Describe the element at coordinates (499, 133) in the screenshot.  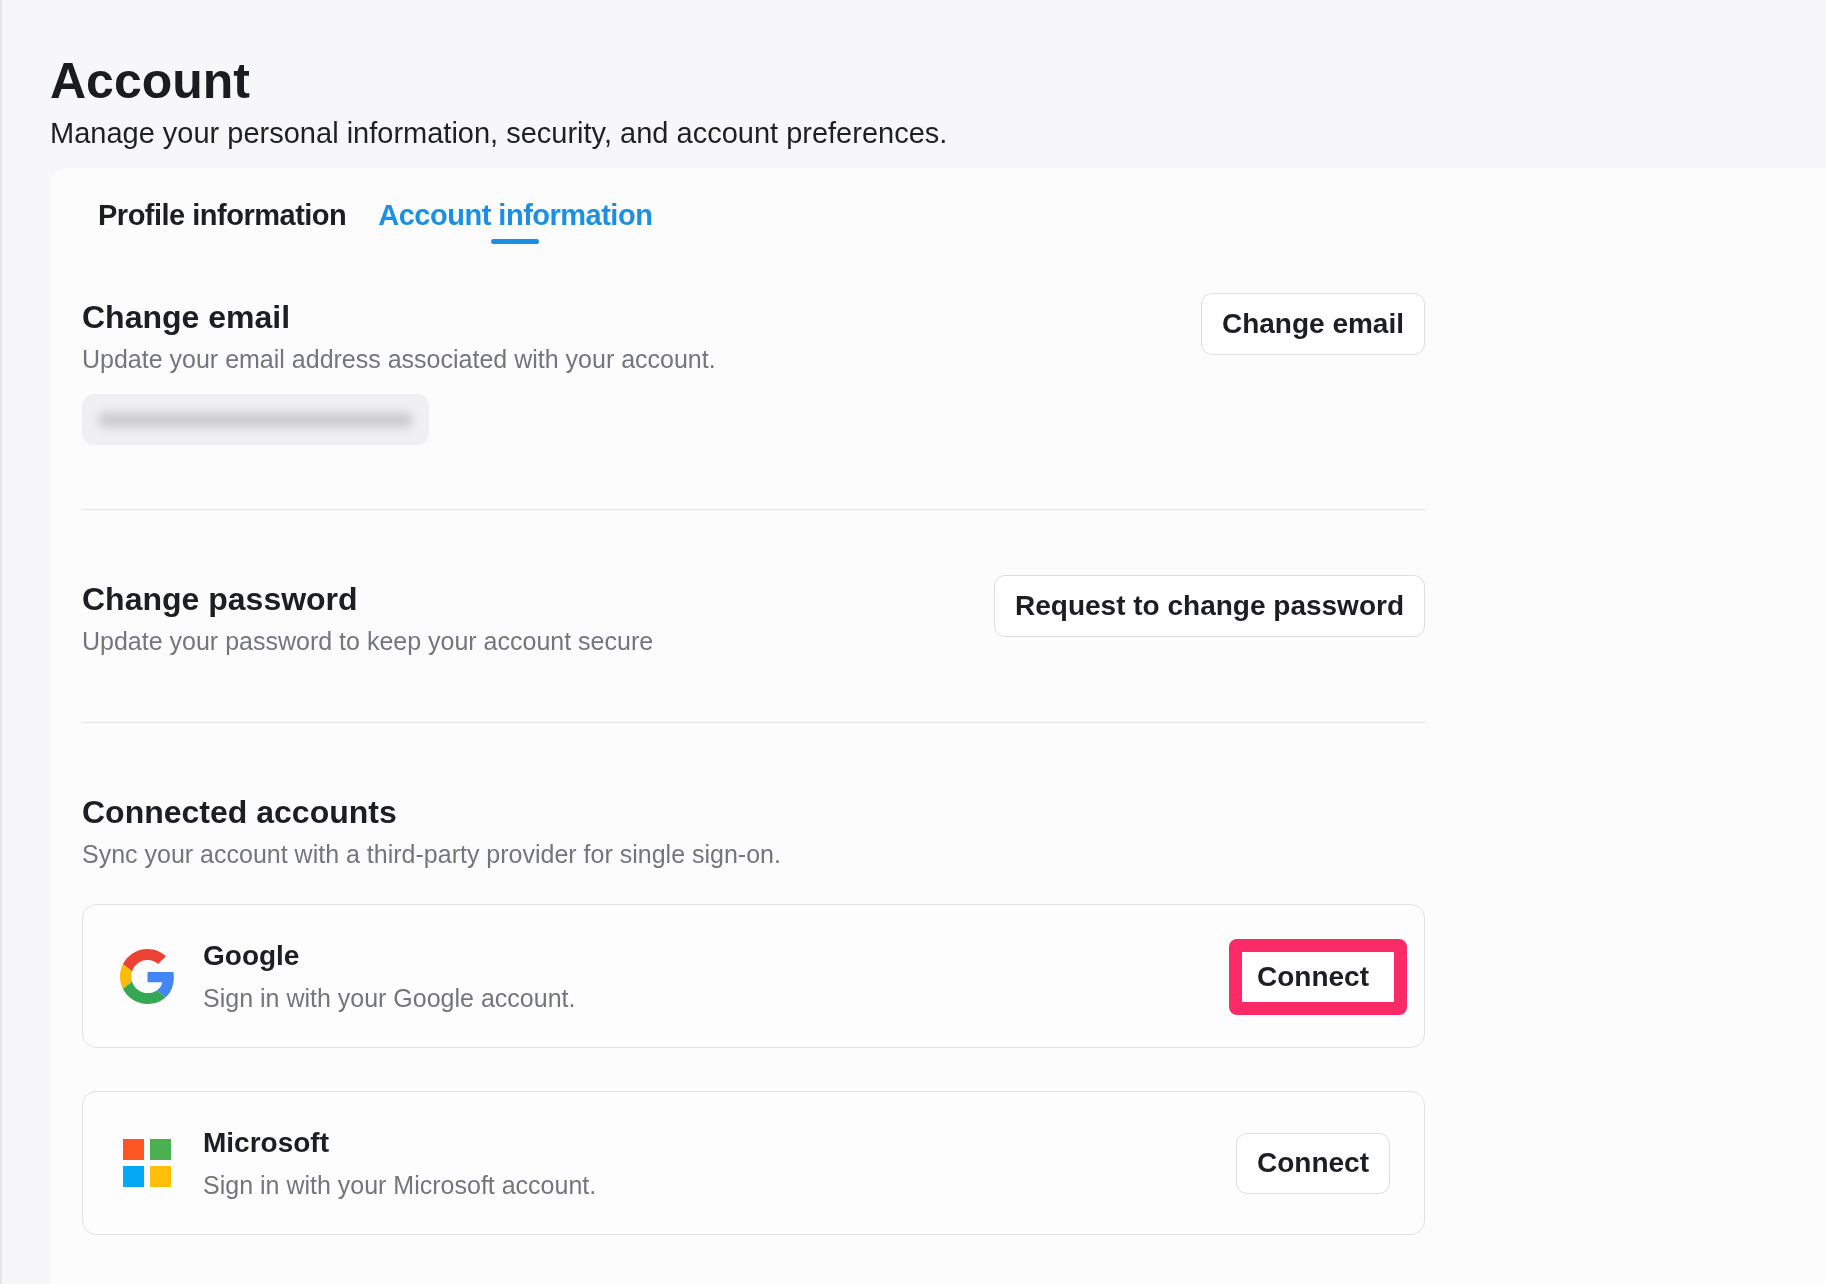
I see `page-subtitle: Manage your personal information, security, and account preferences.` at that location.